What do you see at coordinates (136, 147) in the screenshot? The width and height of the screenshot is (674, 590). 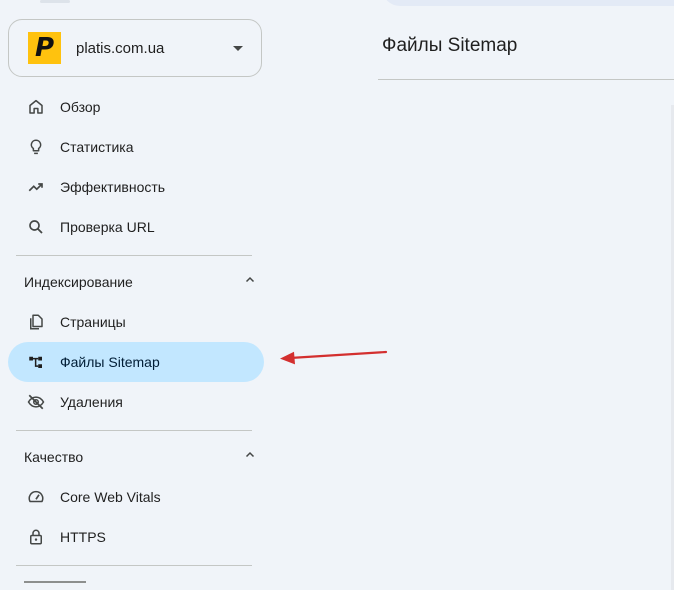 I see `nav-item-insights: Статистика` at bounding box center [136, 147].